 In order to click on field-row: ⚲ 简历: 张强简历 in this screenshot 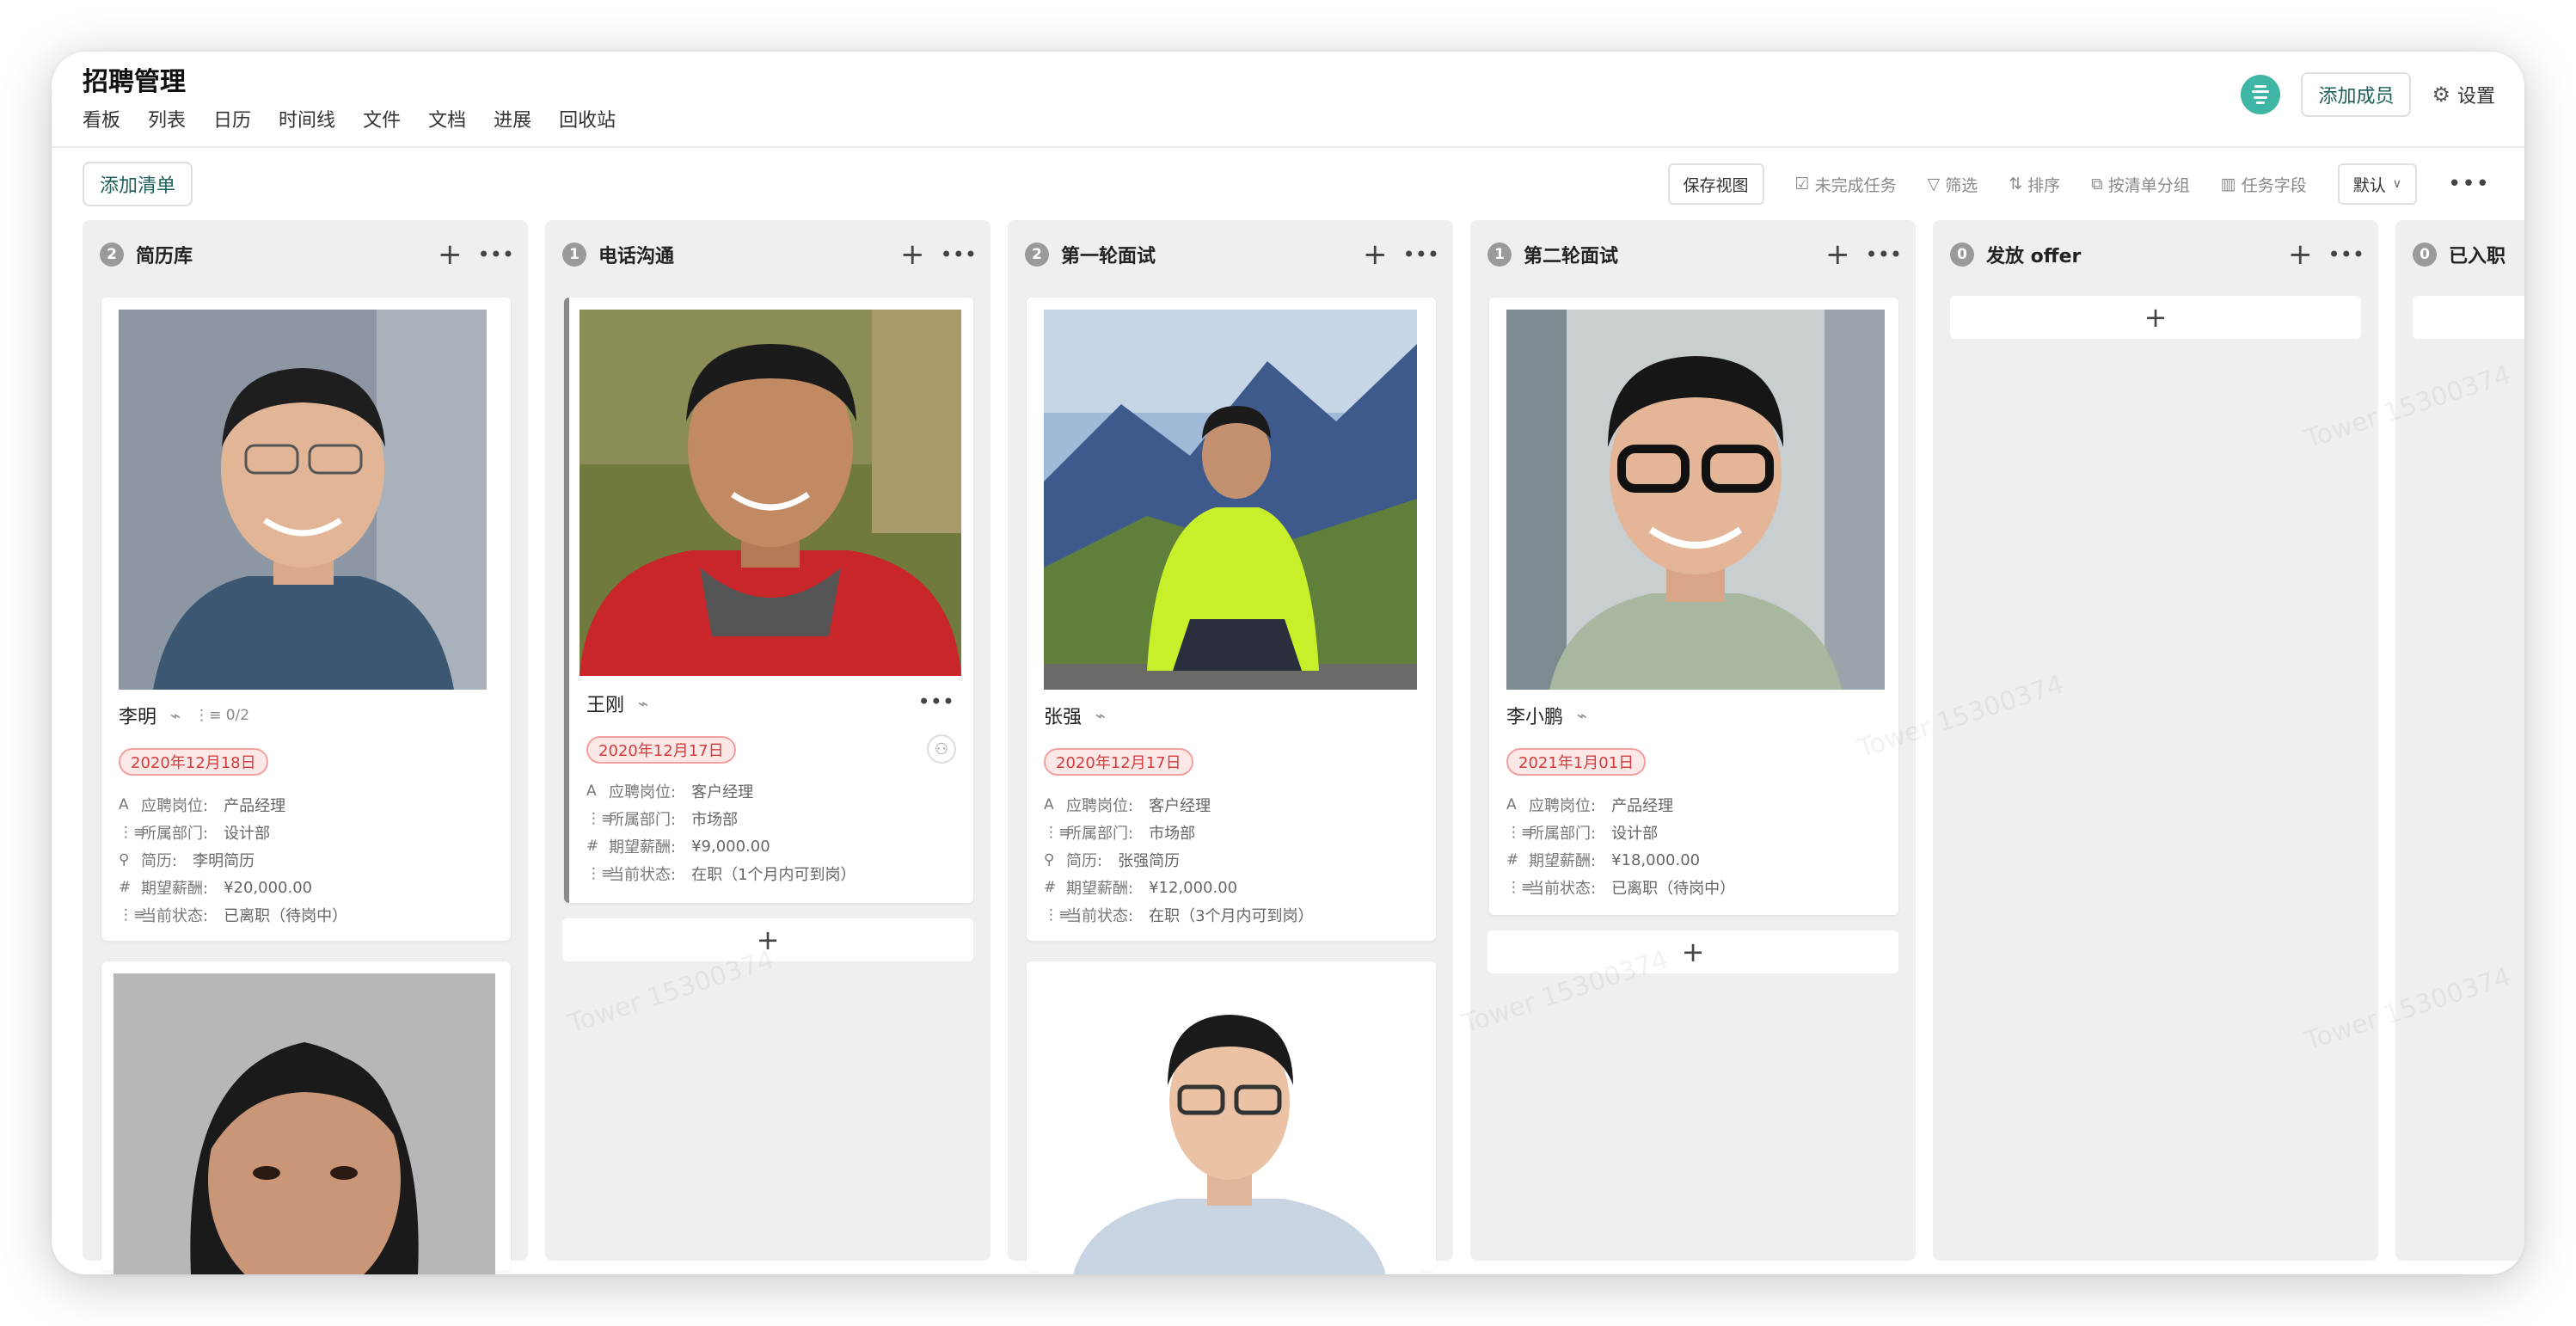, I will do `click(1179, 860)`.